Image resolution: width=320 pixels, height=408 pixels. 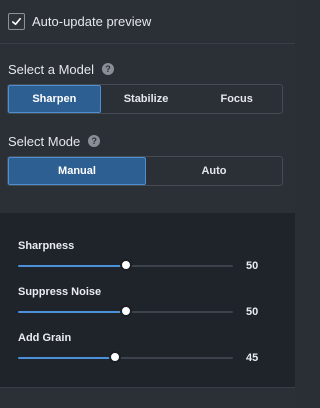 What do you see at coordinates (51, 69) in the screenshot?
I see `select-model-label: Select a Model` at bounding box center [51, 69].